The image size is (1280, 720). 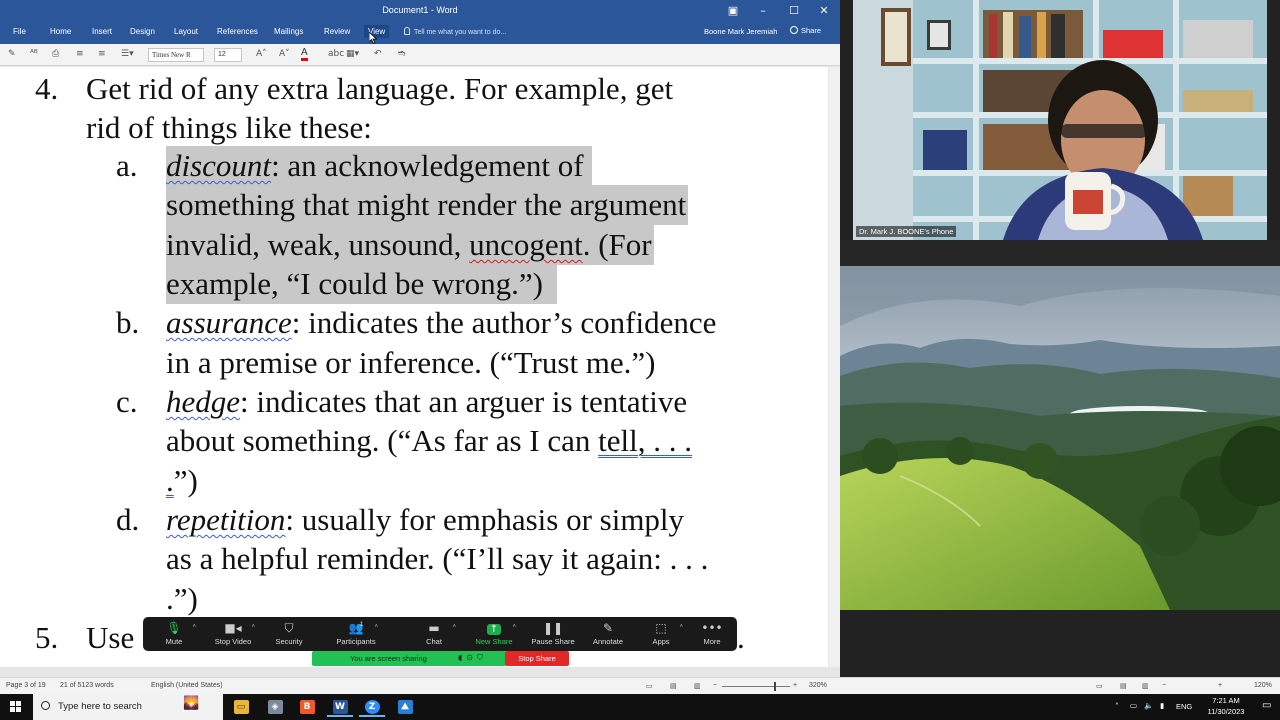 I want to click on tab-design: Design, so click(x=142, y=31).